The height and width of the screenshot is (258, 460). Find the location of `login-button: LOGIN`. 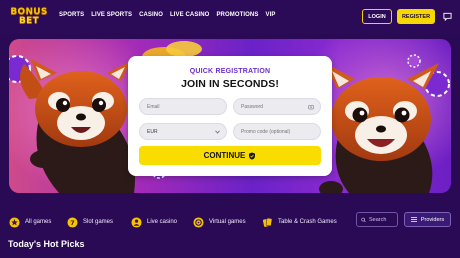

login-button: LOGIN is located at coordinates (377, 16).